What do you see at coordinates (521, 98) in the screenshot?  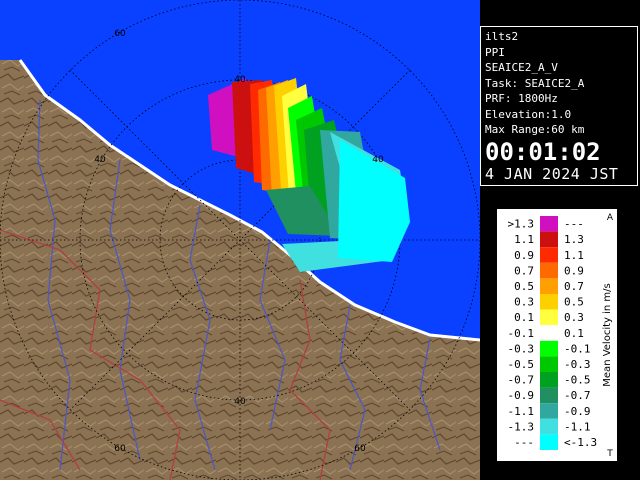 I see `prf-value: PRF: 1800Hz` at bounding box center [521, 98].